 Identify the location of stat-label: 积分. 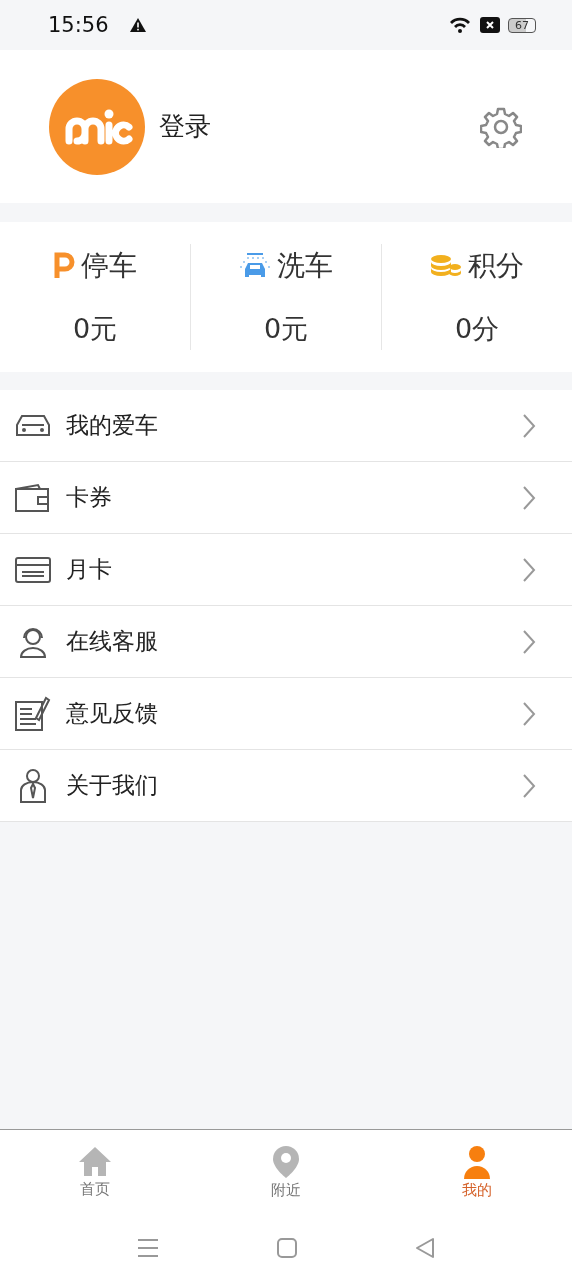
(496, 266).